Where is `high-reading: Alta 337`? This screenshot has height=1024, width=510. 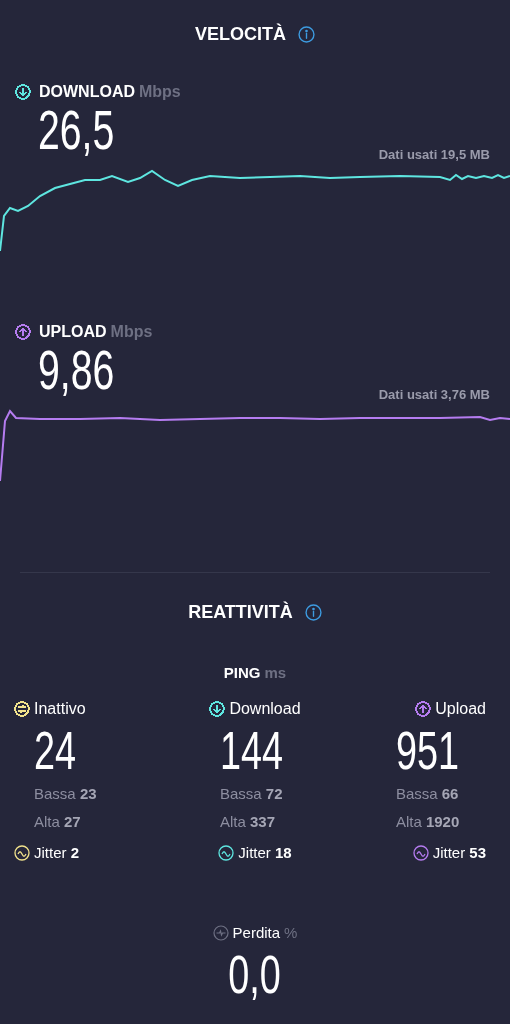
high-reading: Alta 337 is located at coordinates (247, 822).